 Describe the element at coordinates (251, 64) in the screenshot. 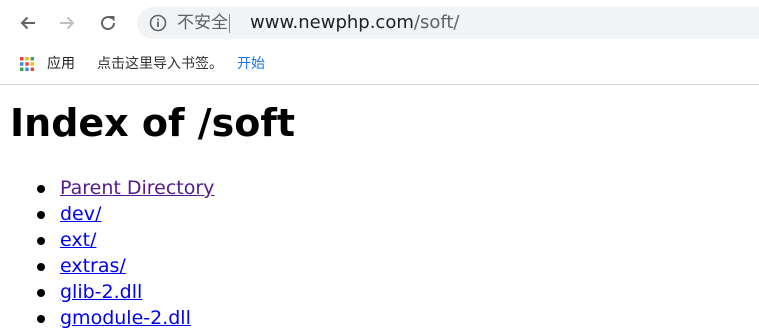

I see `import-bookmarks-start-link: 开始` at that location.